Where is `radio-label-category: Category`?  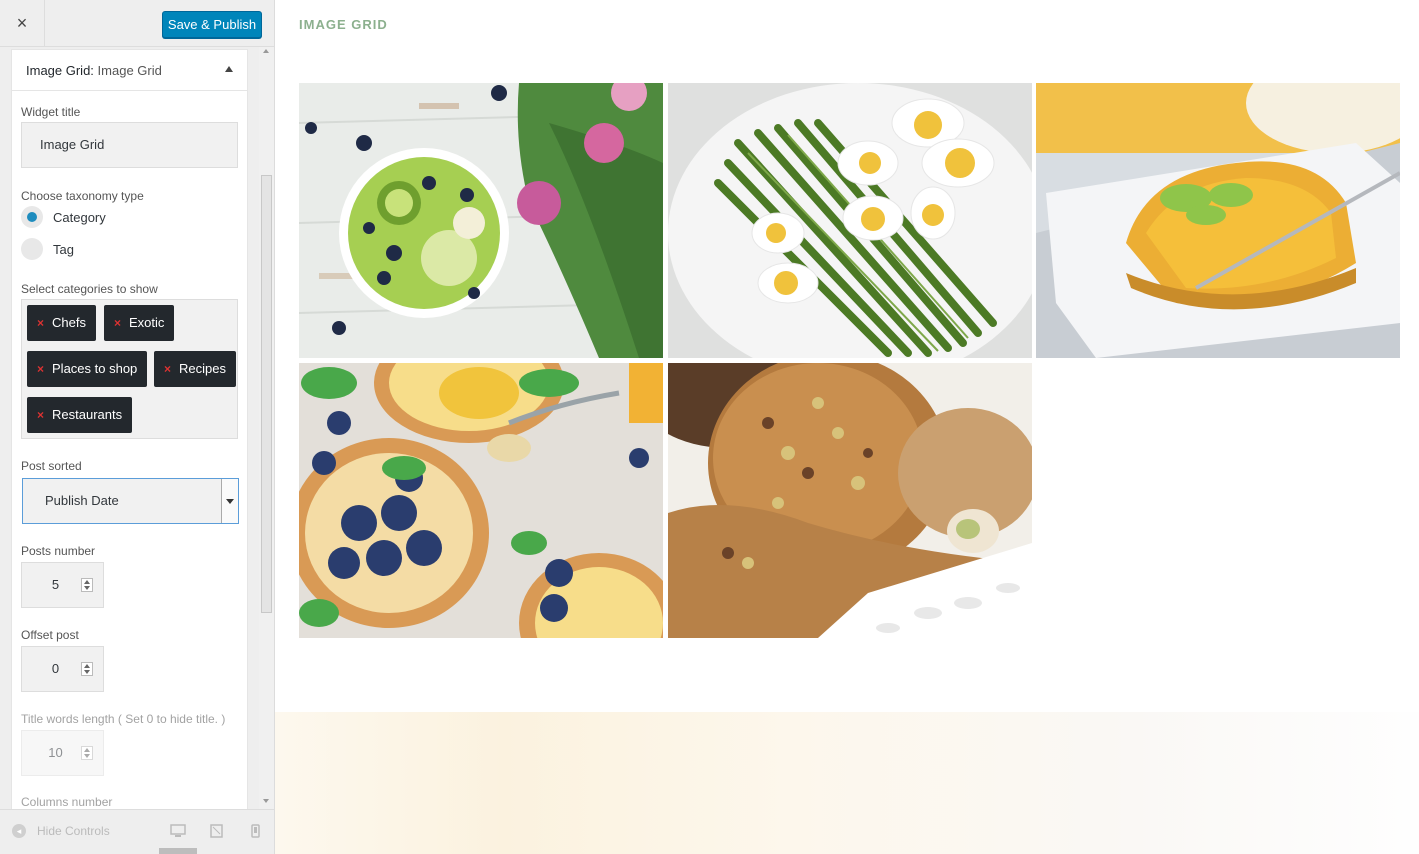
radio-label-category: Category is located at coordinates (79, 217).